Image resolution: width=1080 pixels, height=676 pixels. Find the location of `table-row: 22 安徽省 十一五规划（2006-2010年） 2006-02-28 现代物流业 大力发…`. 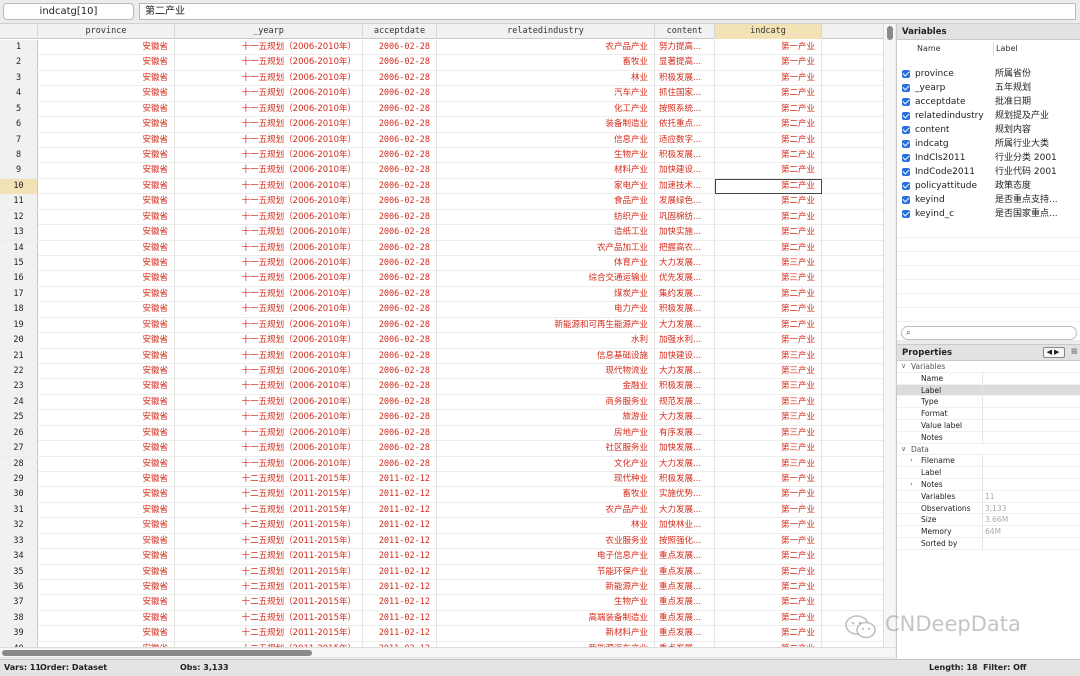

table-row: 22 安徽省 十一五规划（2006-2010年） 2006-02-28 现代物流业 大力发… is located at coordinates (441, 372).